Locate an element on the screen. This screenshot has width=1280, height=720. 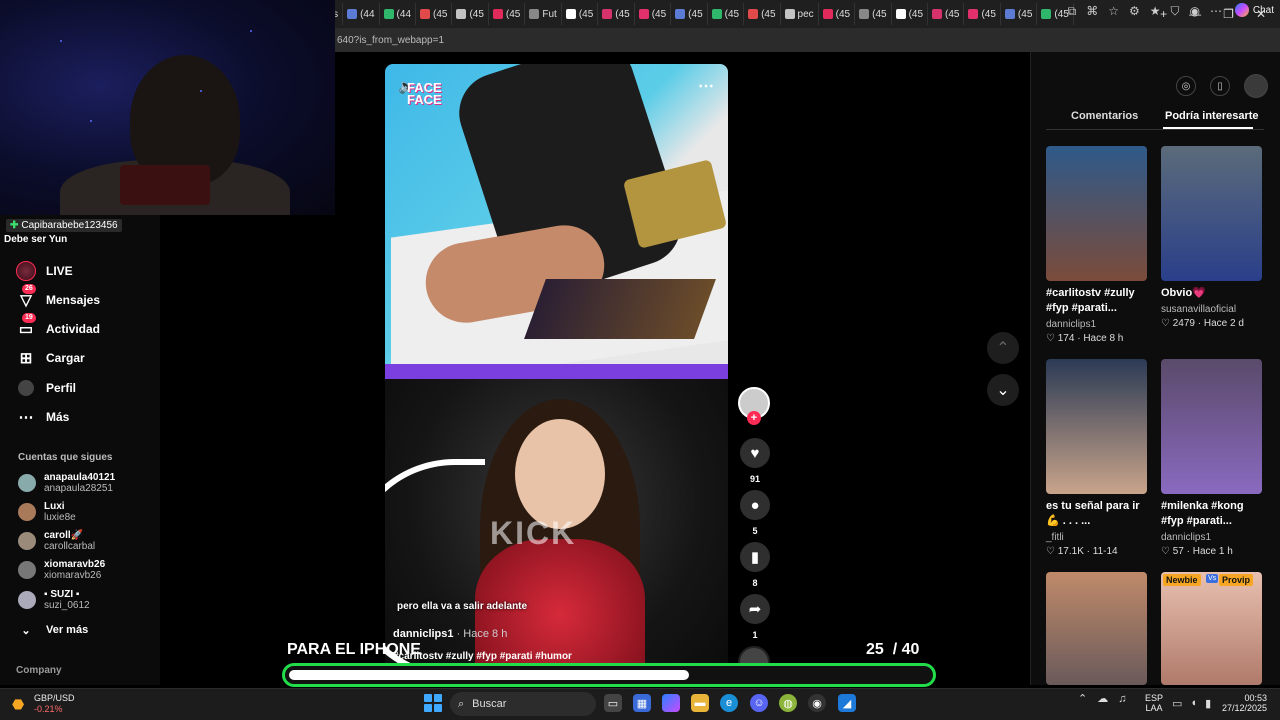
goal-count: 25 / 40 is located at coordinates (892, 650).